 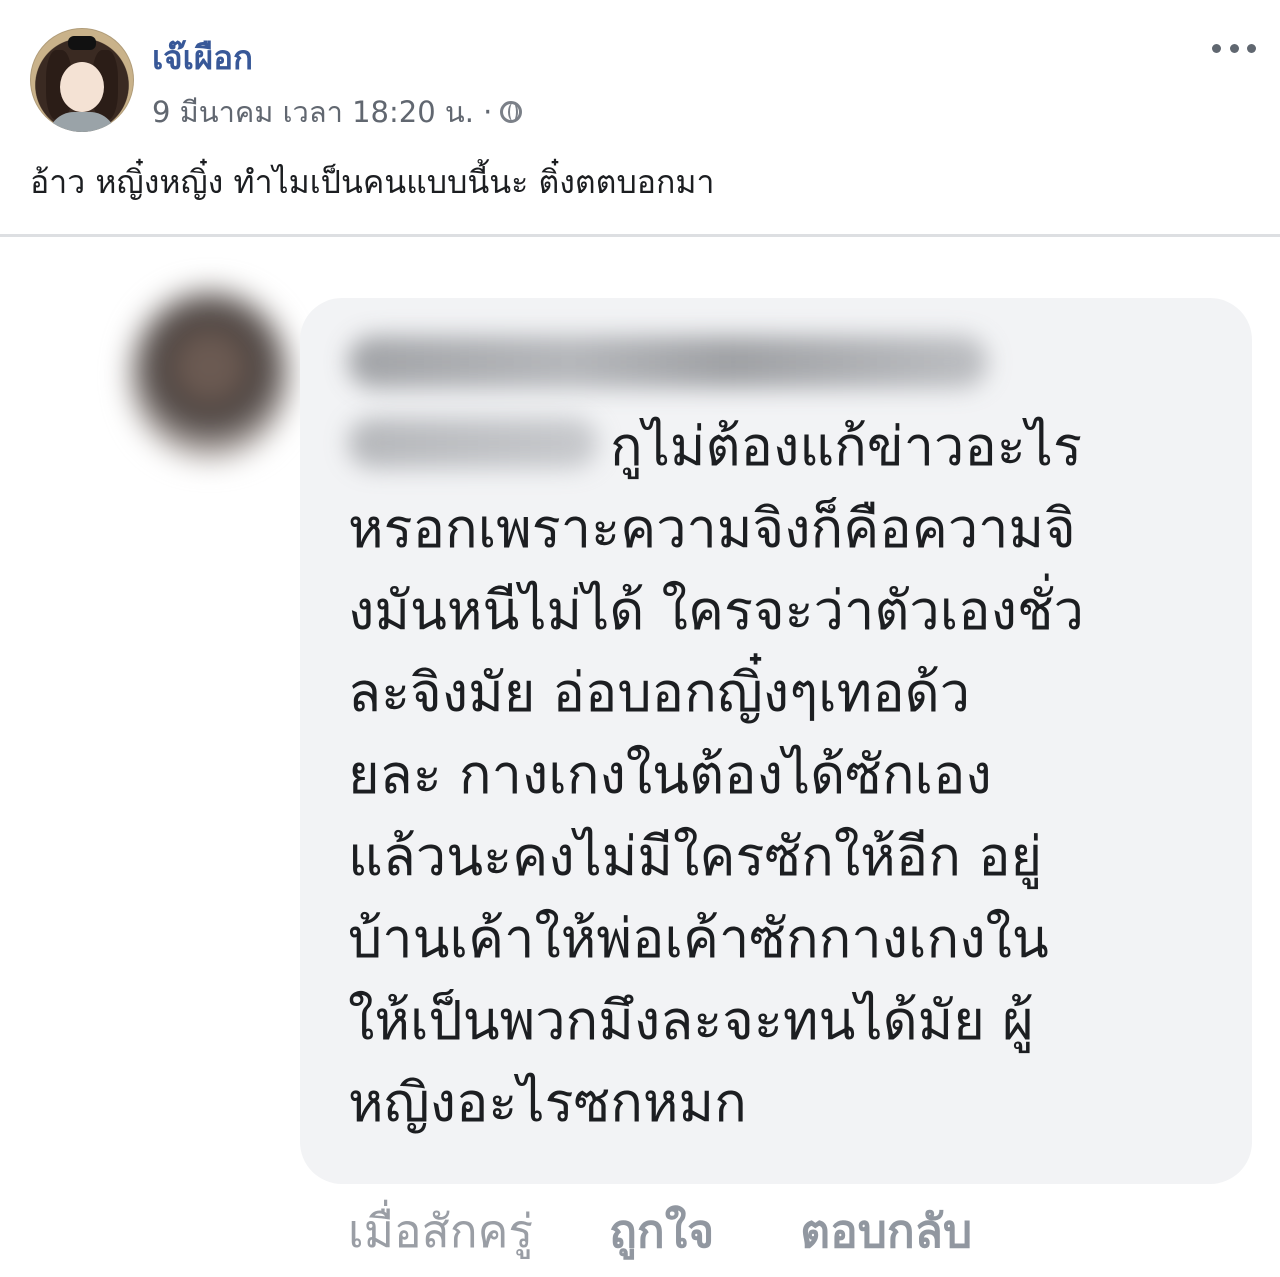 What do you see at coordinates (511, 112) in the screenshot?
I see `globe-icon` at bounding box center [511, 112].